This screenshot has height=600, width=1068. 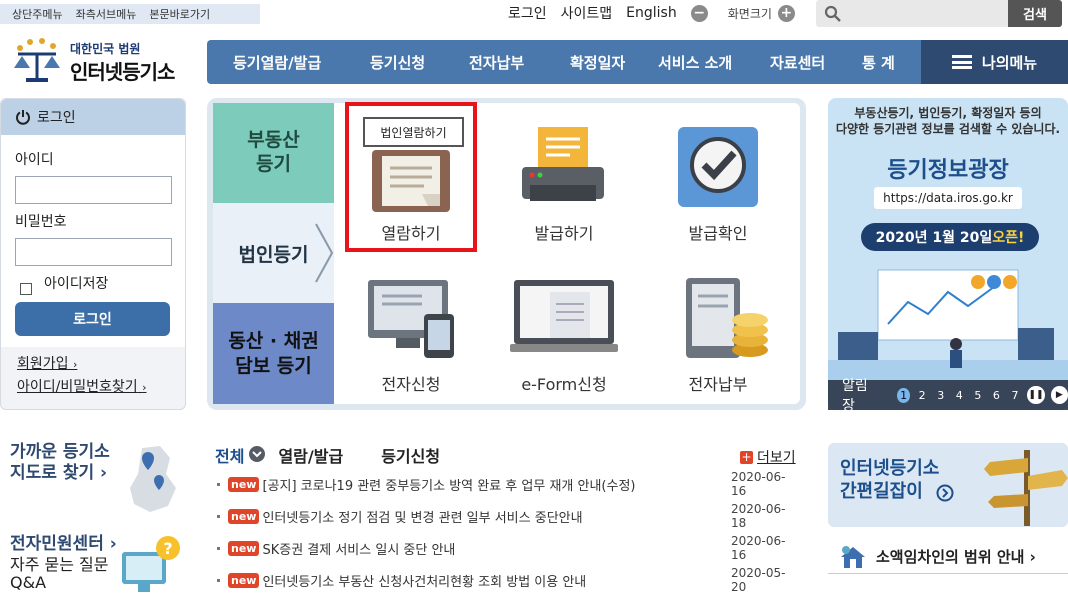 What do you see at coordinates (82, 386) in the screenshot?
I see `find-account-link: 아이디/비밀번호찾기 ›` at bounding box center [82, 386].